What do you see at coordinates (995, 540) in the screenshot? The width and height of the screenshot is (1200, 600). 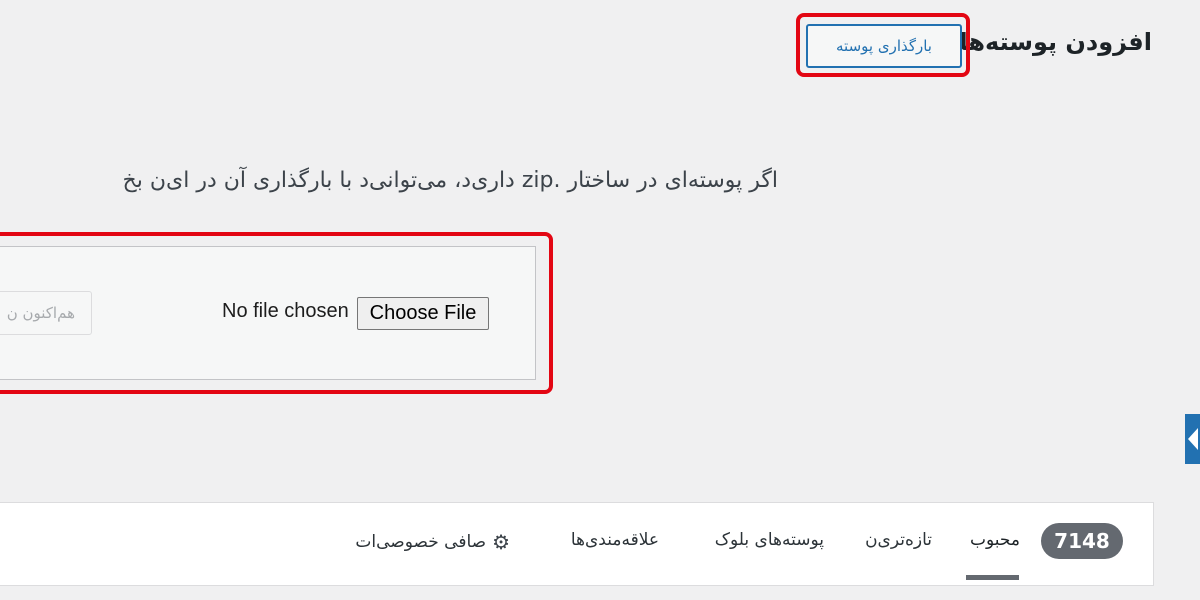 I see `tab-featured: محبوب` at bounding box center [995, 540].